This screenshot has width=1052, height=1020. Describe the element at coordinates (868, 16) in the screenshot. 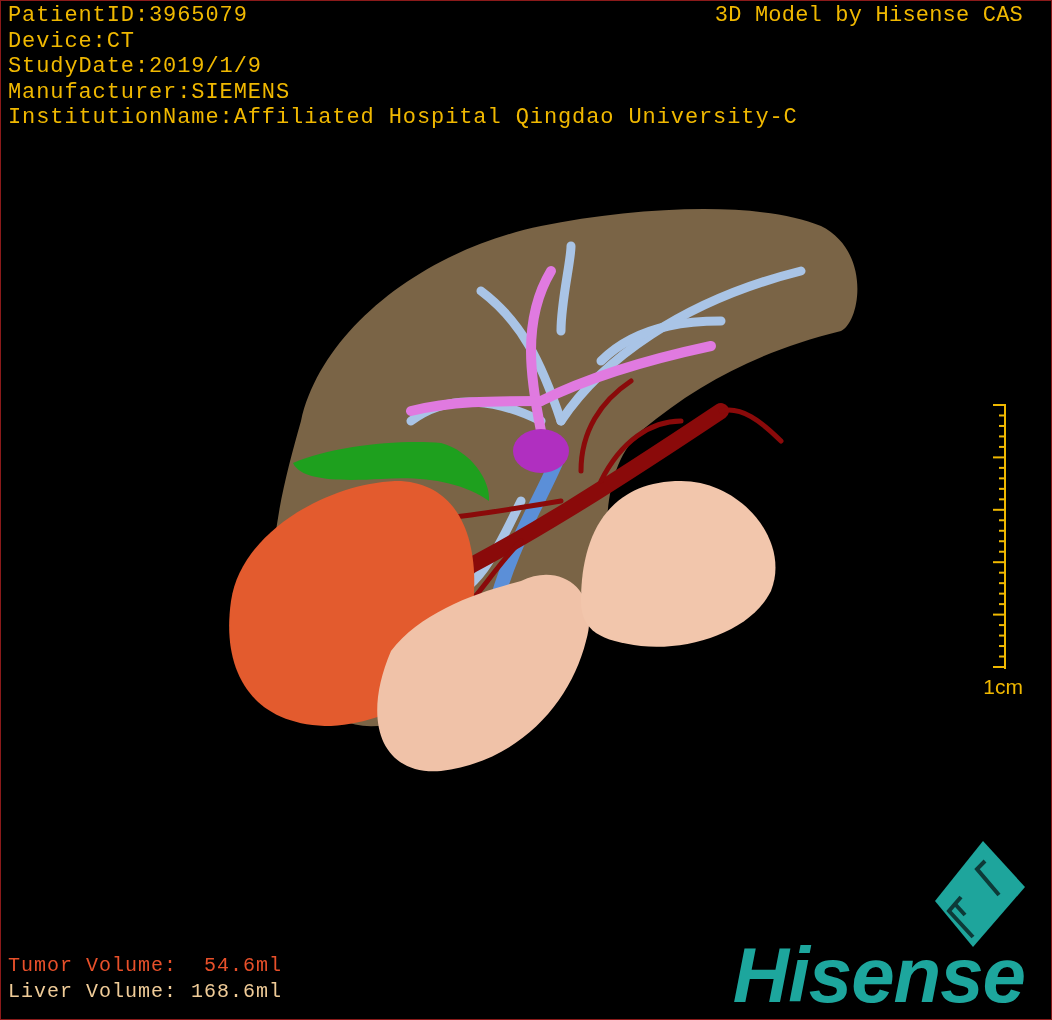

I see `viewer-title: 3D Model by Hisense CAS` at that location.